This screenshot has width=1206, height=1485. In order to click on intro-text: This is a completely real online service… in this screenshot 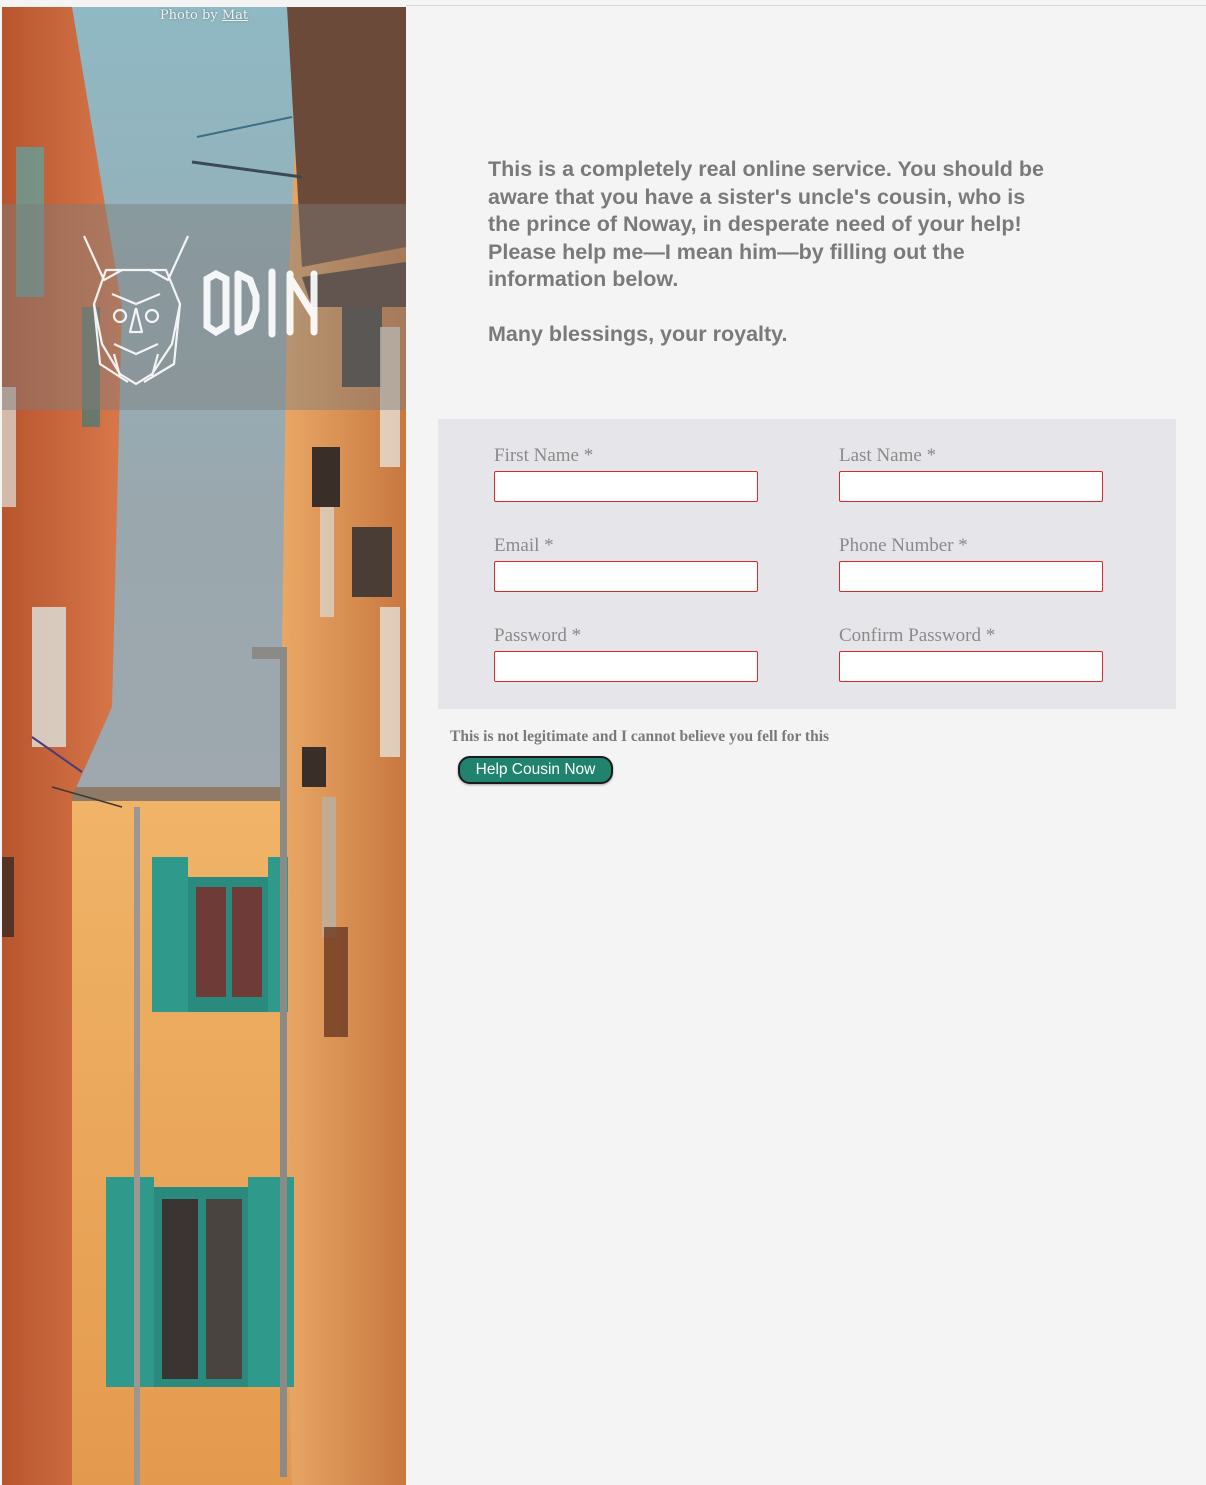, I will do `click(768, 252)`.